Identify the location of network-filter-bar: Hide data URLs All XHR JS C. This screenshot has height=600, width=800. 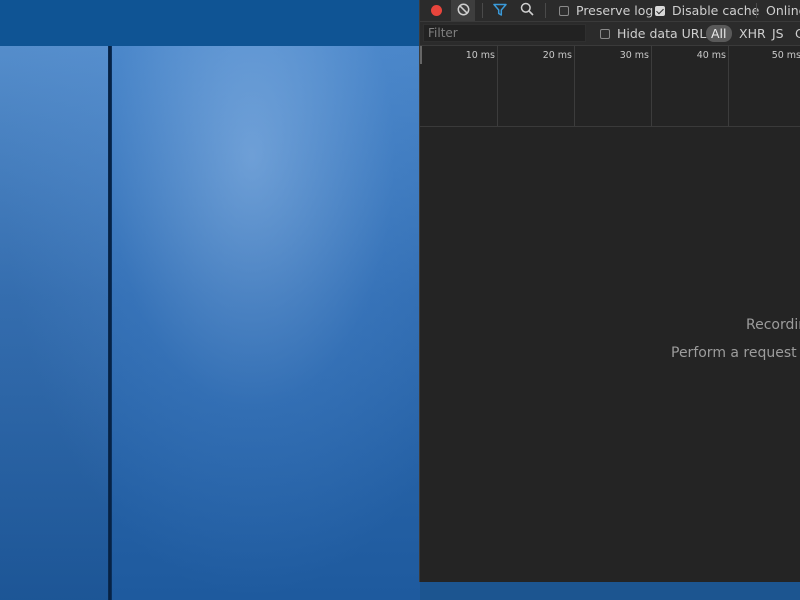
(610, 34).